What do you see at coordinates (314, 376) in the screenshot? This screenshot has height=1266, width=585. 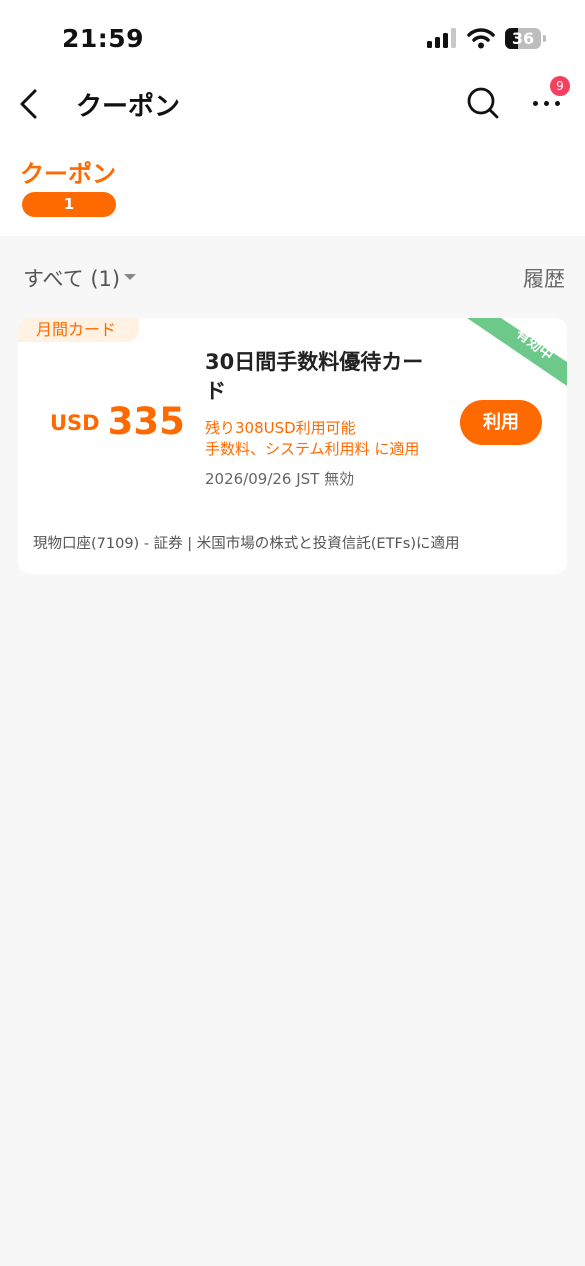 I see `coupon-title: 30日間手数料優待カード` at bounding box center [314, 376].